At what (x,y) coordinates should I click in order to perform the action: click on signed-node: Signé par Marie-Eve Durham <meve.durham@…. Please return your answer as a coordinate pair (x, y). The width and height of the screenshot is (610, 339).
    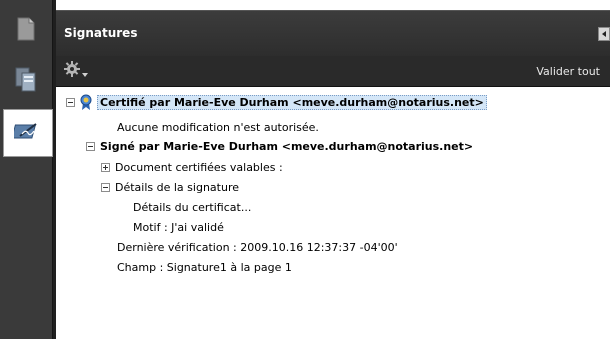
    Looking at the image, I should click on (279, 146).